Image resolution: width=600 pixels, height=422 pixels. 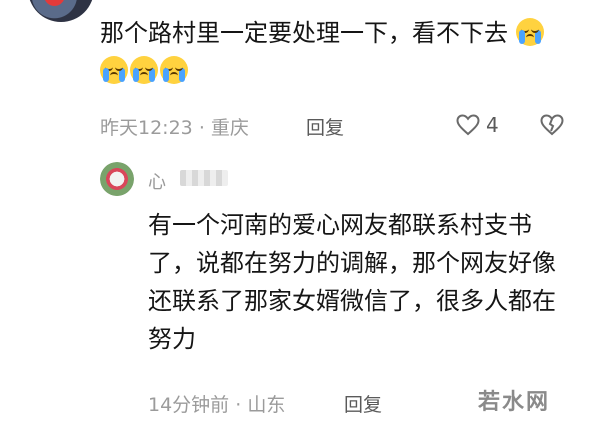 I want to click on dislike-button, so click(x=552, y=127).